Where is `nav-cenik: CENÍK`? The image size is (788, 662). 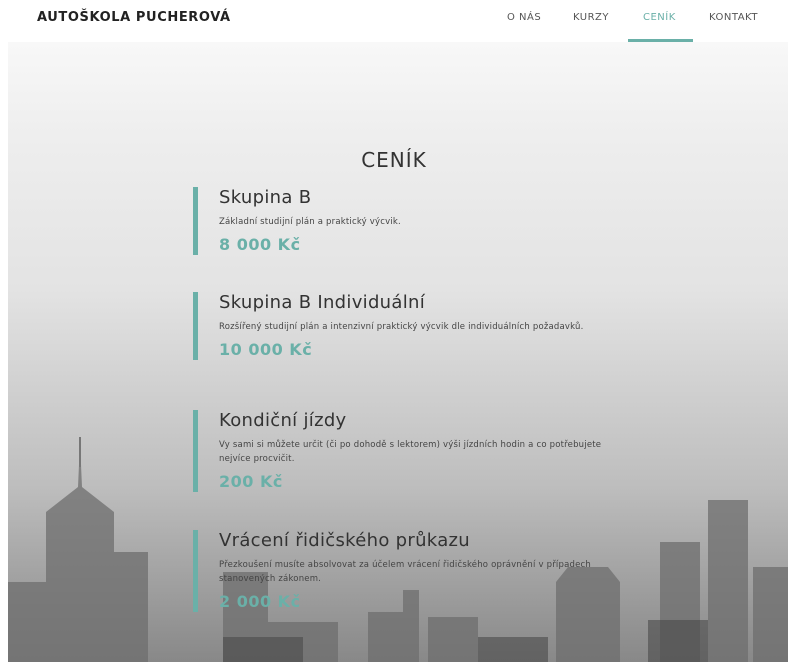
nav-cenik: CENÍK is located at coordinates (659, 17).